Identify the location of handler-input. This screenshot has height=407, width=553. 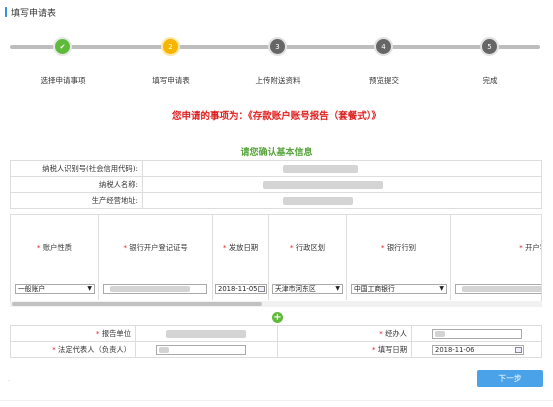
(477, 334).